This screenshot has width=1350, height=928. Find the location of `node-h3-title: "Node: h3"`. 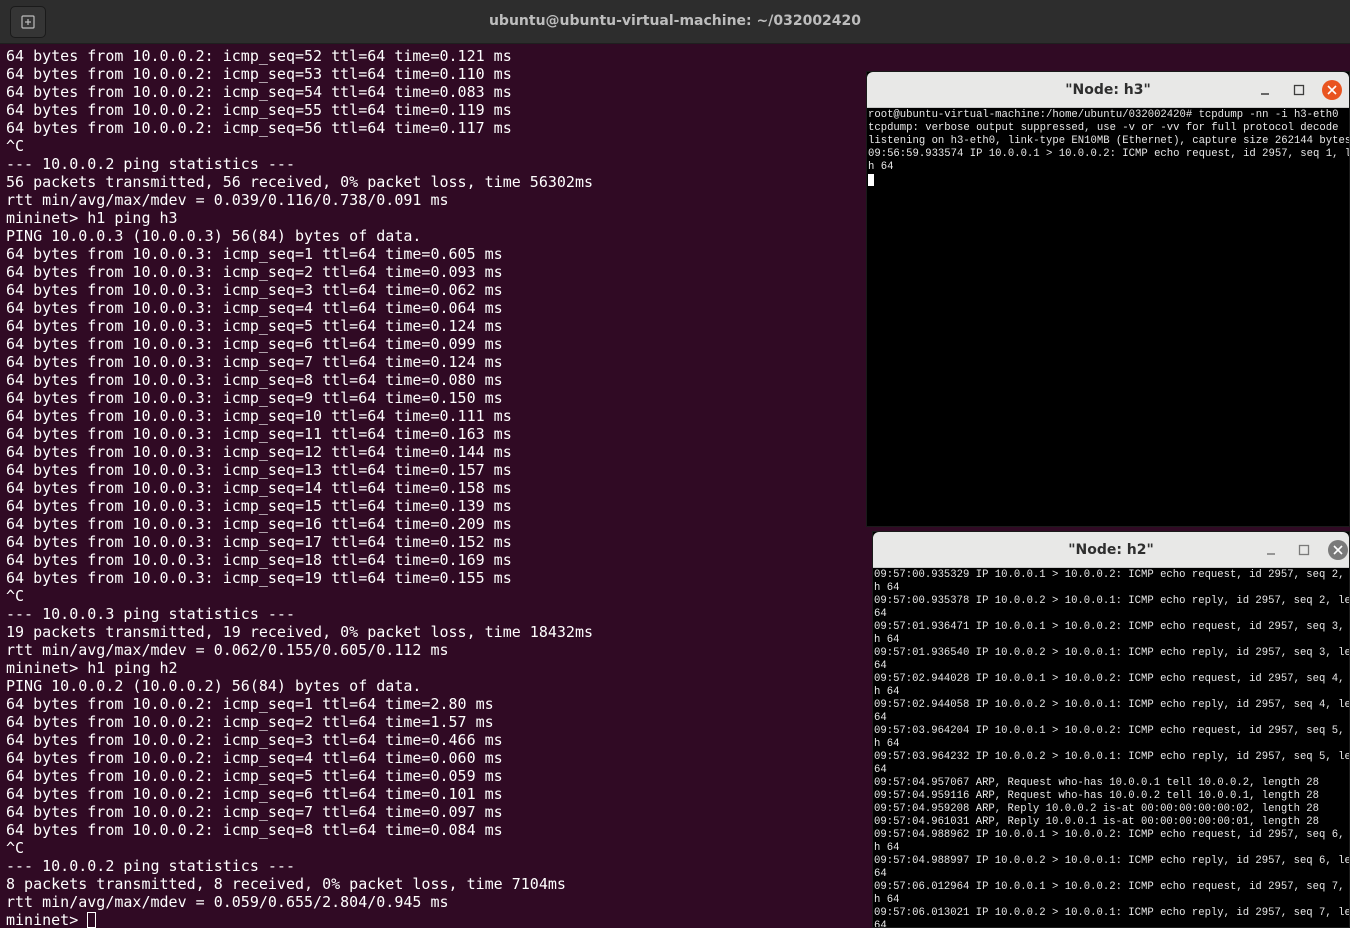

node-h3-title: "Node: h3" is located at coordinates (1108, 90).